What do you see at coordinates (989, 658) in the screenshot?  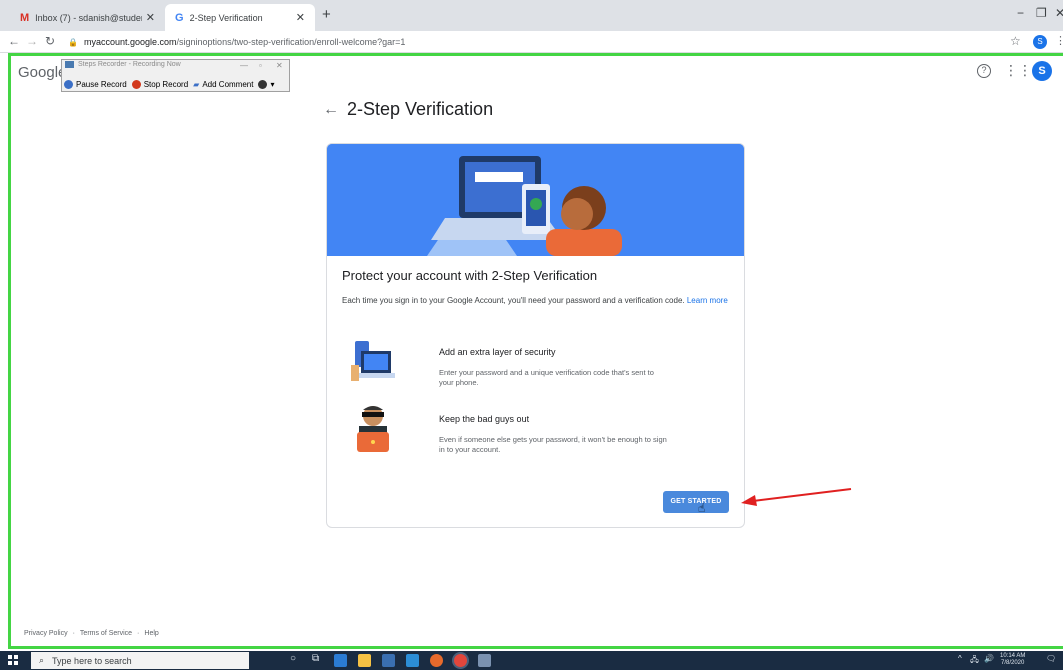 I see `volume-icon: 🔊` at bounding box center [989, 658].